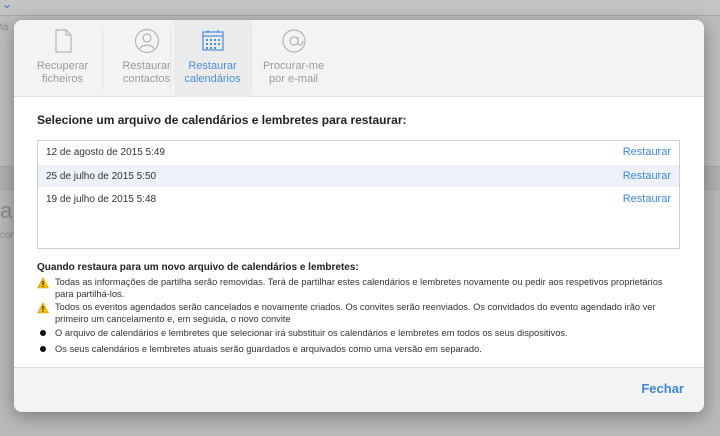  I want to click on background-text-fragment: a, so click(6, 210).